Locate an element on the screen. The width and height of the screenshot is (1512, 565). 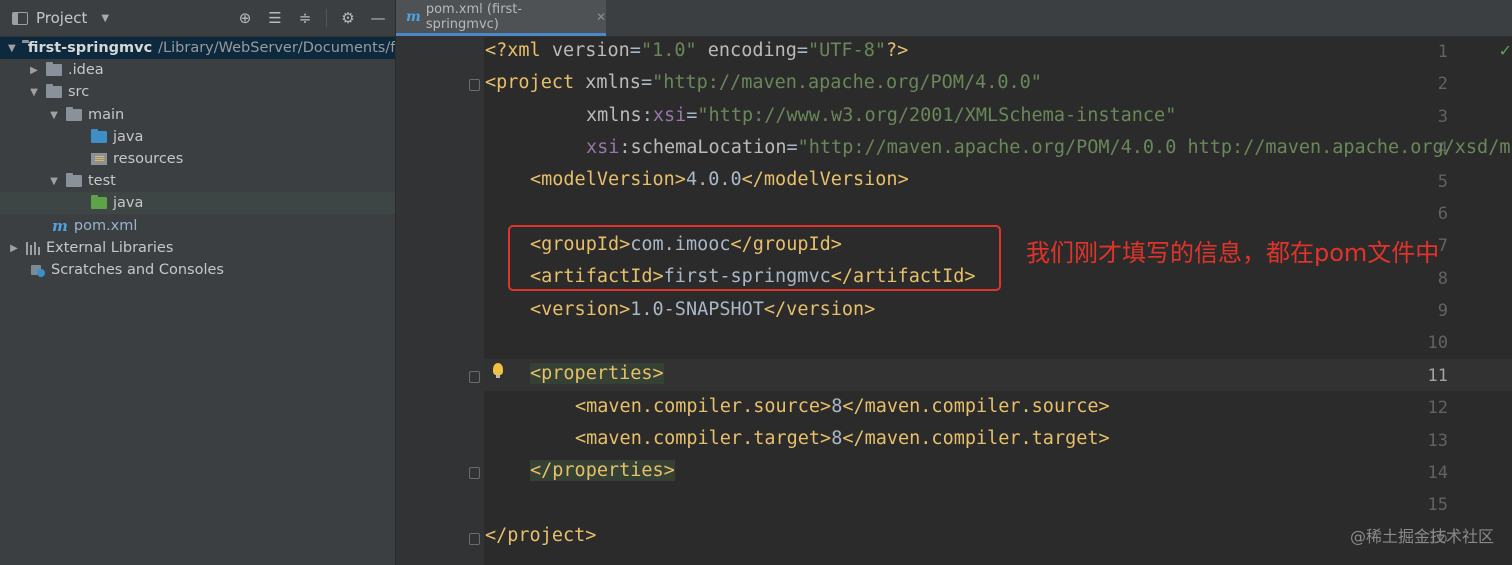
tree-item-test-java: java is located at coordinates (197, 203).